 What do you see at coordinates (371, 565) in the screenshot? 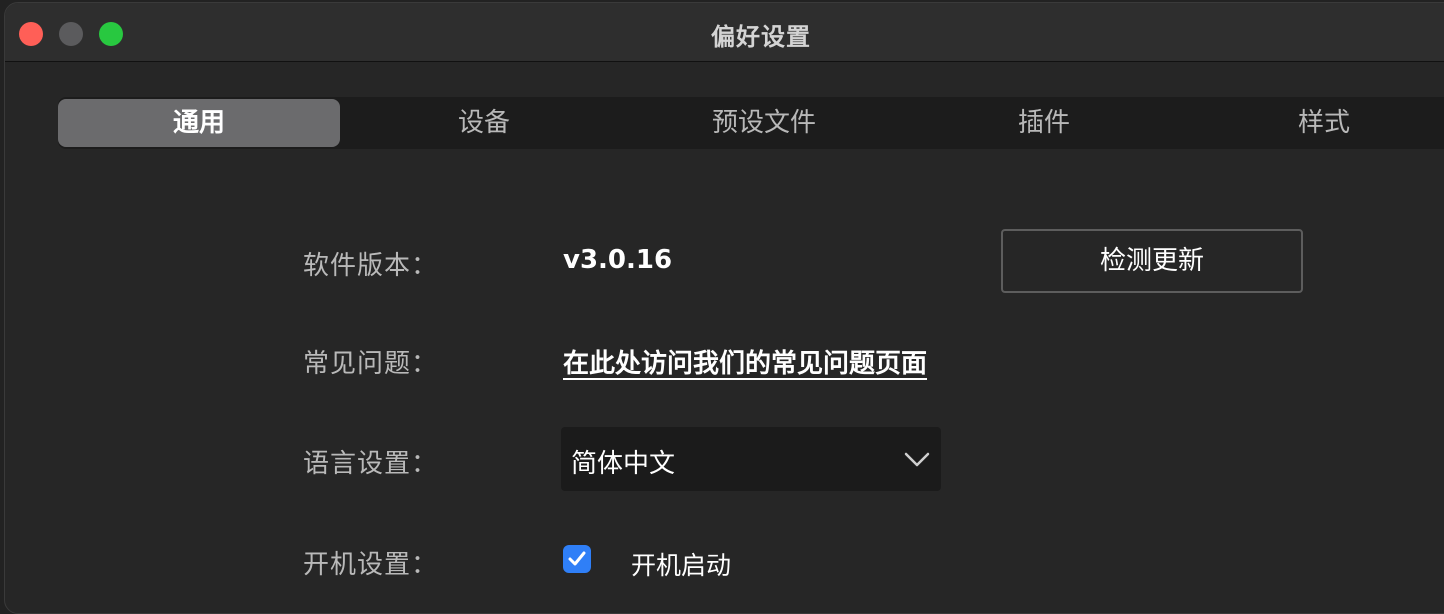
I see `startup-label: 开机设置：` at bounding box center [371, 565].